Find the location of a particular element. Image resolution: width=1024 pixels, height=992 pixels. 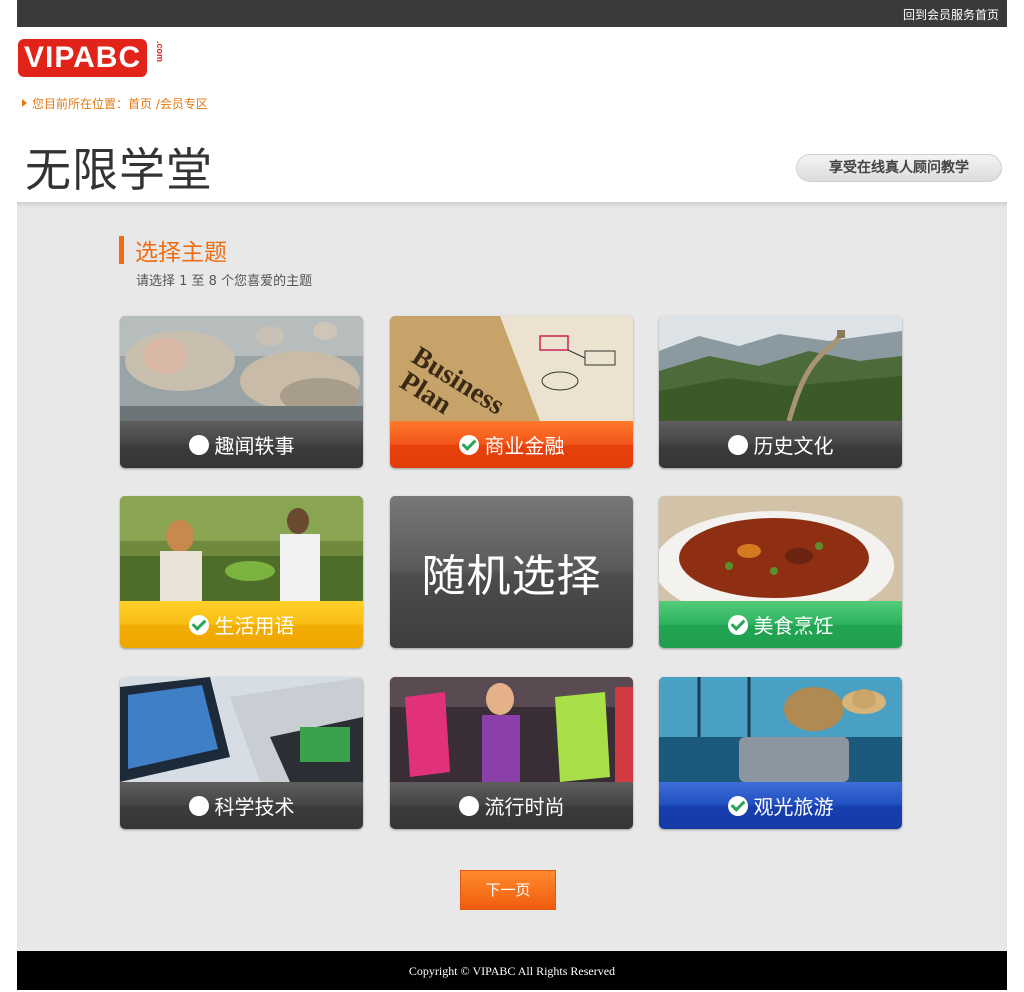

clothing-store-photo is located at coordinates (511, 729).